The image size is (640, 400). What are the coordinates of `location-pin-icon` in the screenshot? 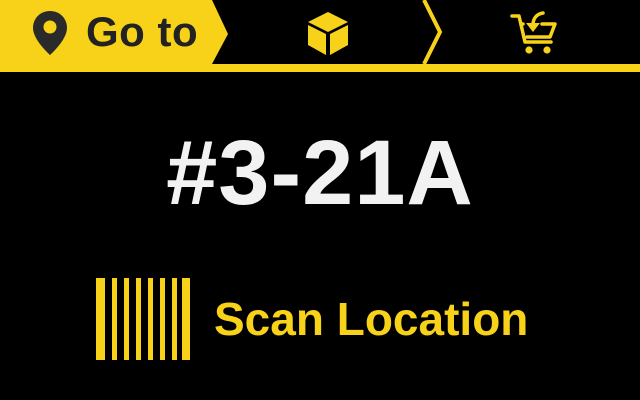 It's located at (50, 33).